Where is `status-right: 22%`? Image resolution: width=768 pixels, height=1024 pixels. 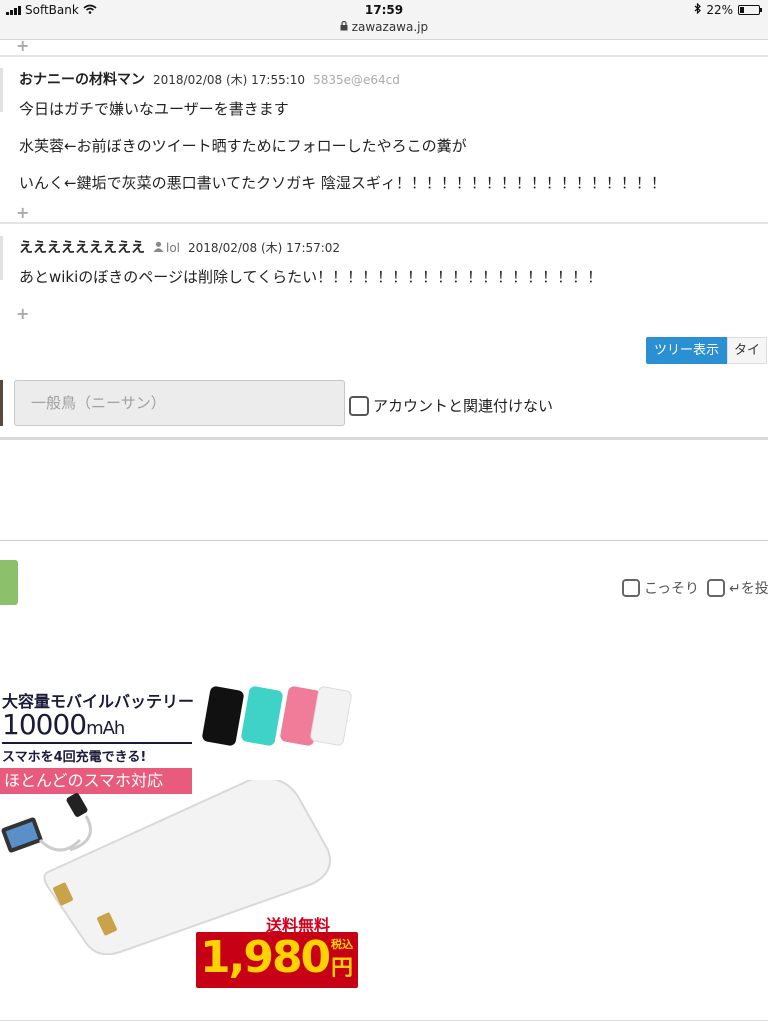
status-right: 22% is located at coordinates (728, 9).